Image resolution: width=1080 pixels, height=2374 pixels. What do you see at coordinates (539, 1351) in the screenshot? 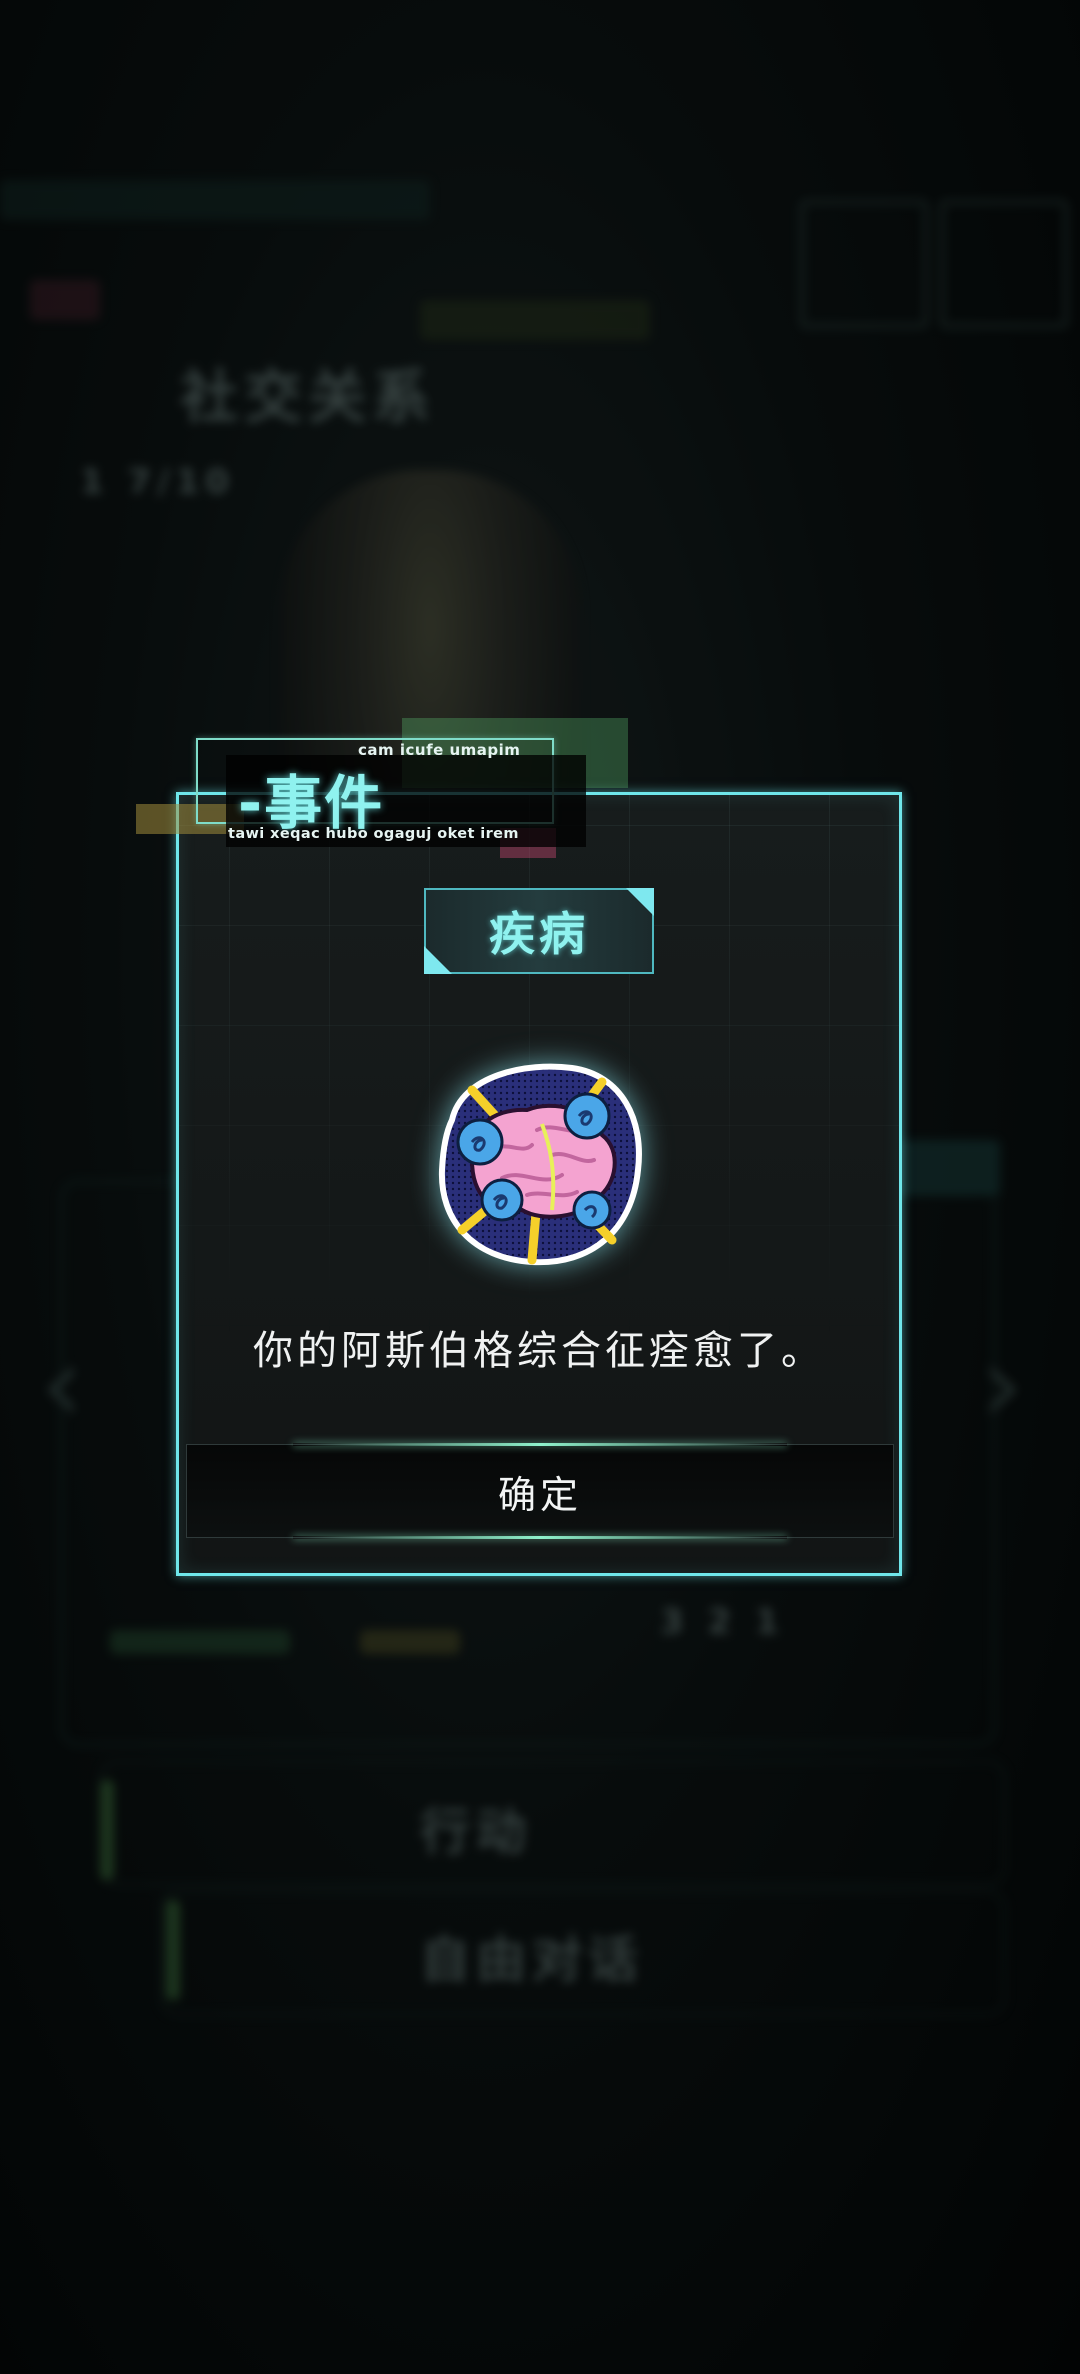
I see `event-message: 你的阿斯伯格综合征痊愈了。` at bounding box center [539, 1351].